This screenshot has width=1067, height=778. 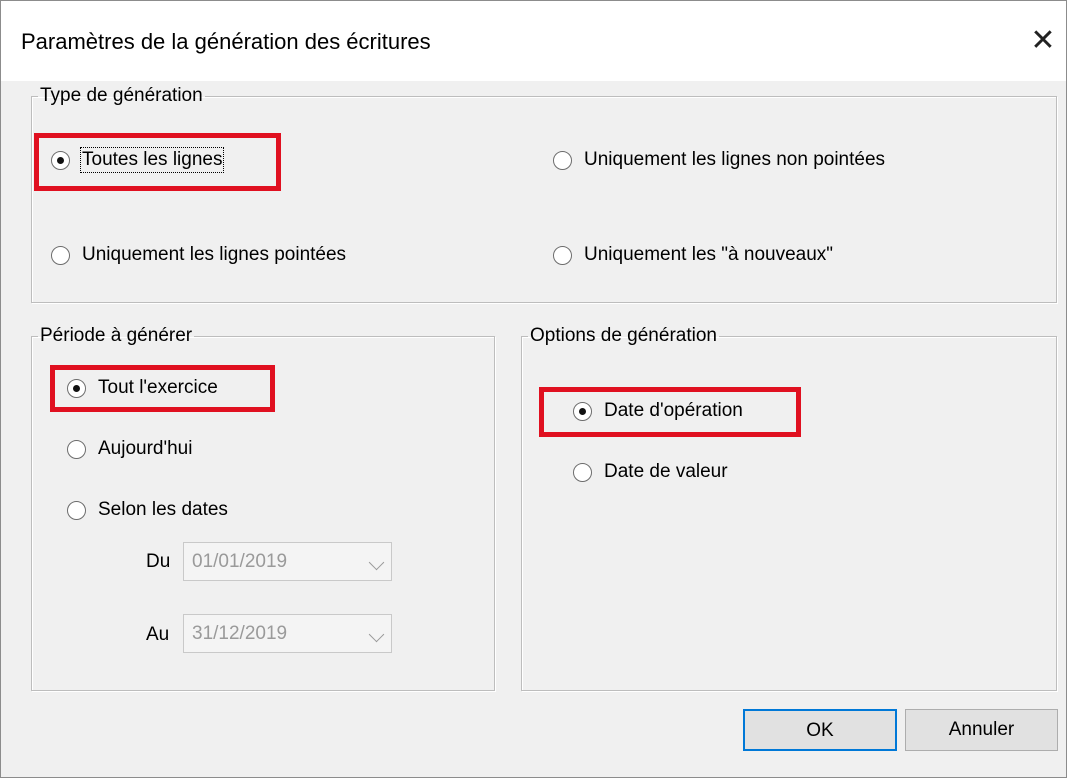 What do you see at coordinates (673, 410) in the screenshot?
I see `radio-label: Date d'opération` at bounding box center [673, 410].